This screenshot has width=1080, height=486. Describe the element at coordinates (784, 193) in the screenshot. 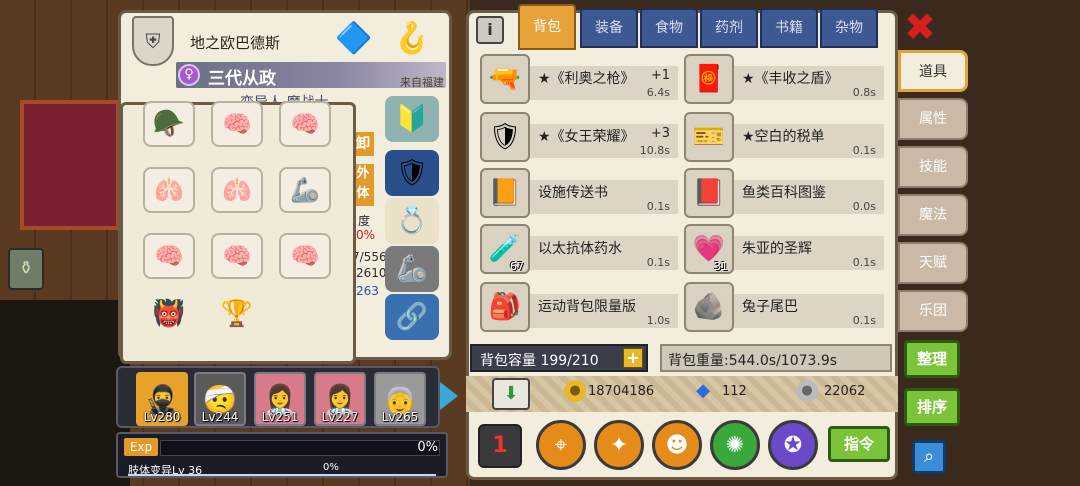

I see `list-item: 📕 鱼类百科图鉴 0.0s` at that location.